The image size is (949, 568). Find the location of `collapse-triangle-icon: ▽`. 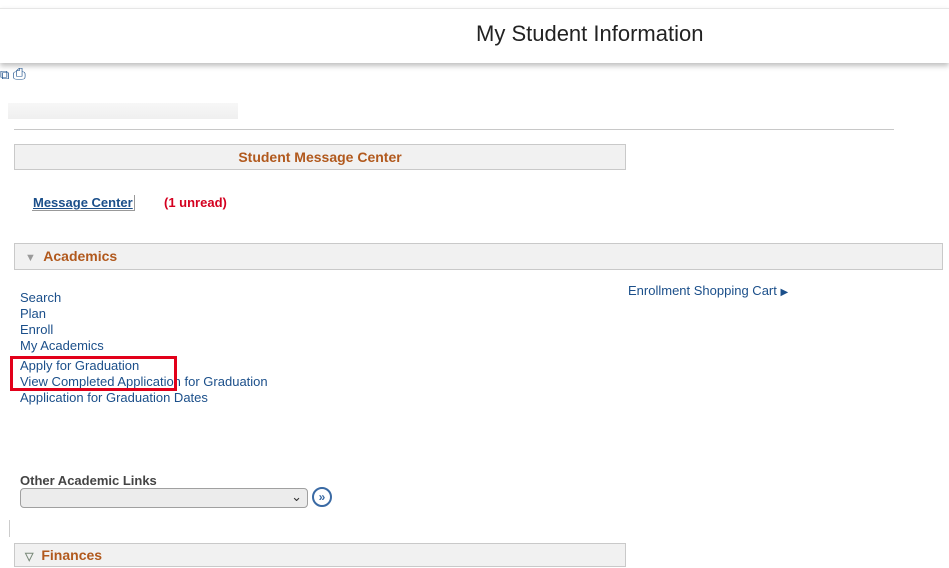

collapse-triangle-icon: ▽ is located at coordinates (29, 557).